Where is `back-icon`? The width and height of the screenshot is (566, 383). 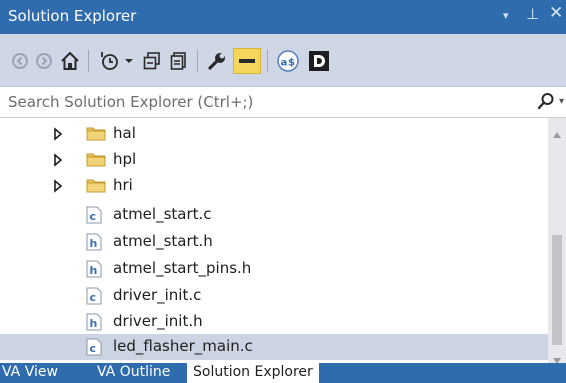
back-icon is located at coordinates (20, 61).